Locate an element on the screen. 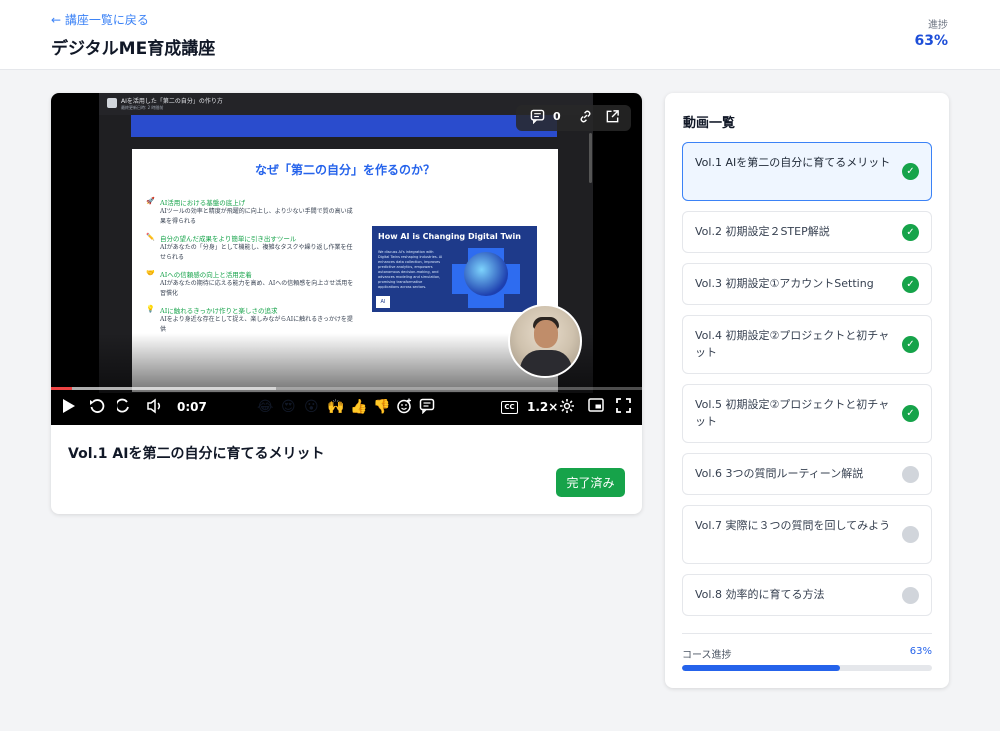 The image size is (1000, 731). comment-count: 0 is located at coordinates (557, 116).